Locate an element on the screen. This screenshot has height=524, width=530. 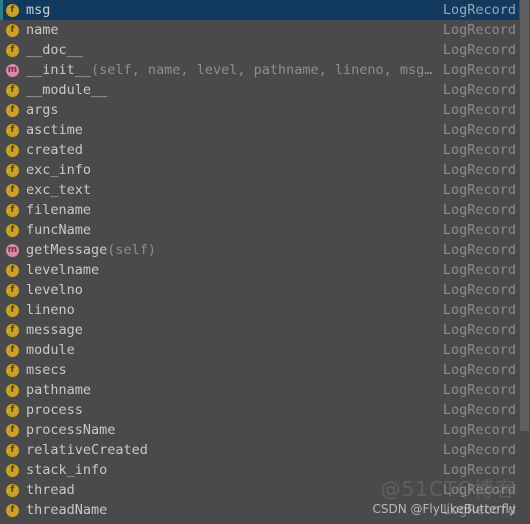
completion-item: f created LogRecord is located at coordinates (265, 150).